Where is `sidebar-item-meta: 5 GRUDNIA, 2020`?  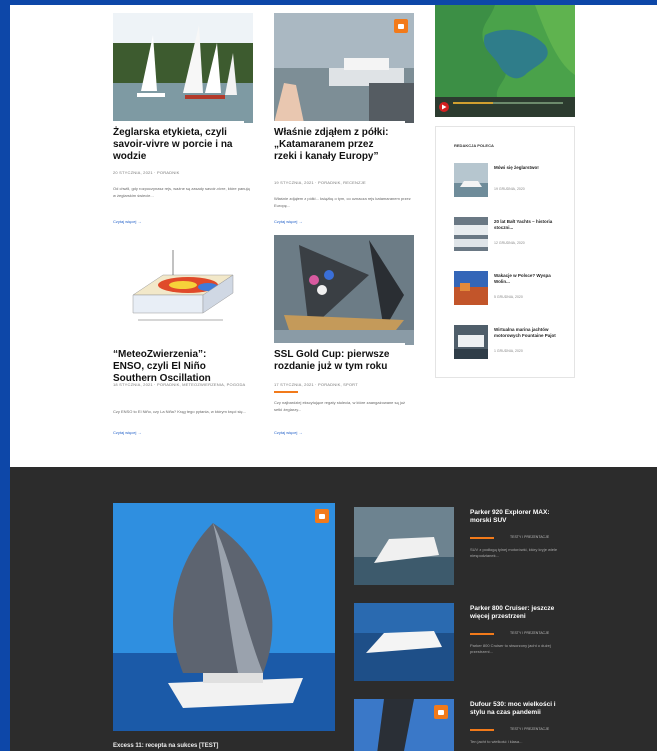
sidebar-item-meta: 5 GRUDNIA, 2020 is located at coordinates (508, 297).